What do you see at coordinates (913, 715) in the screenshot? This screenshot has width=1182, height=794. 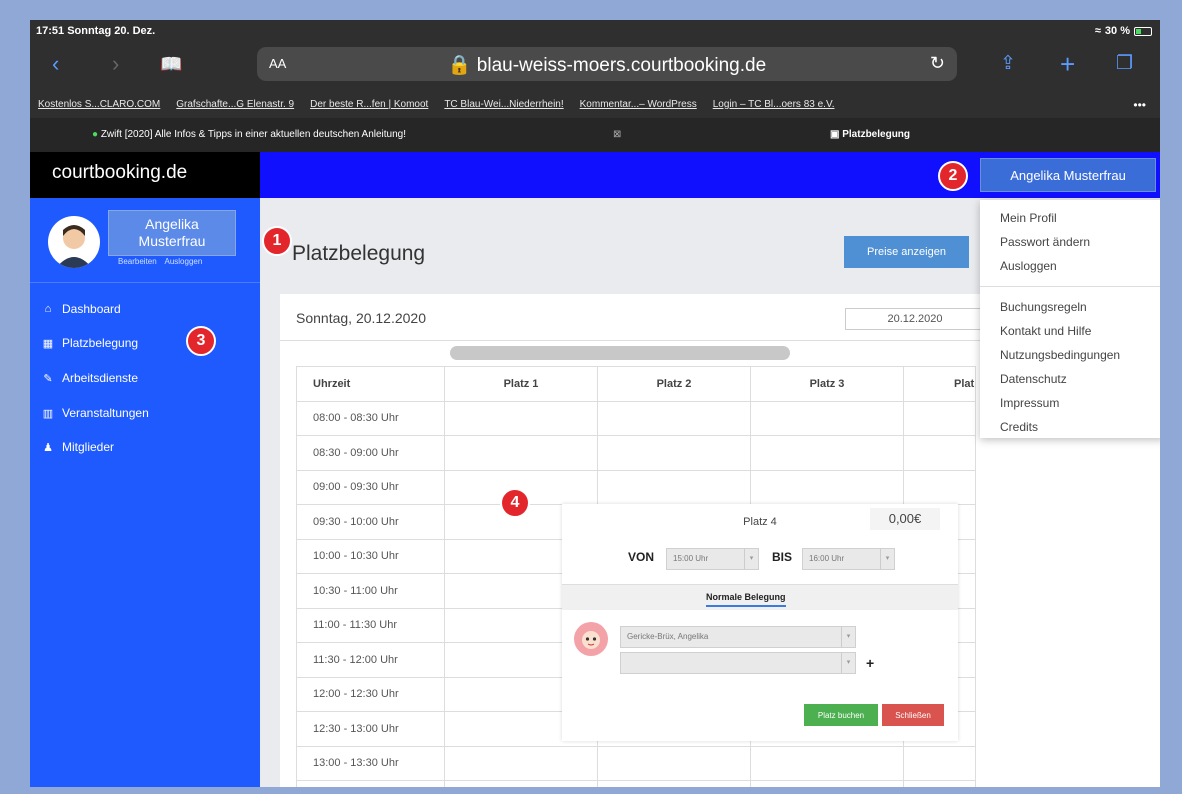 I see `close-dialog-button: Schließen` at bounding box center [913, 715].